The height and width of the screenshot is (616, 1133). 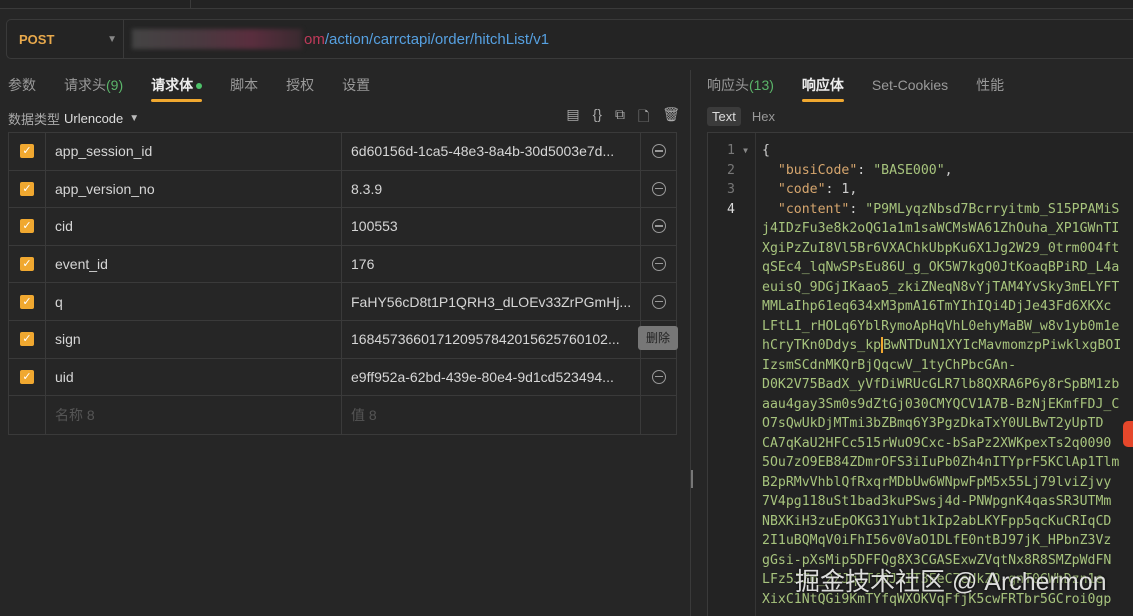 I want to click on method-label: POST, so click(x=37, y=39).